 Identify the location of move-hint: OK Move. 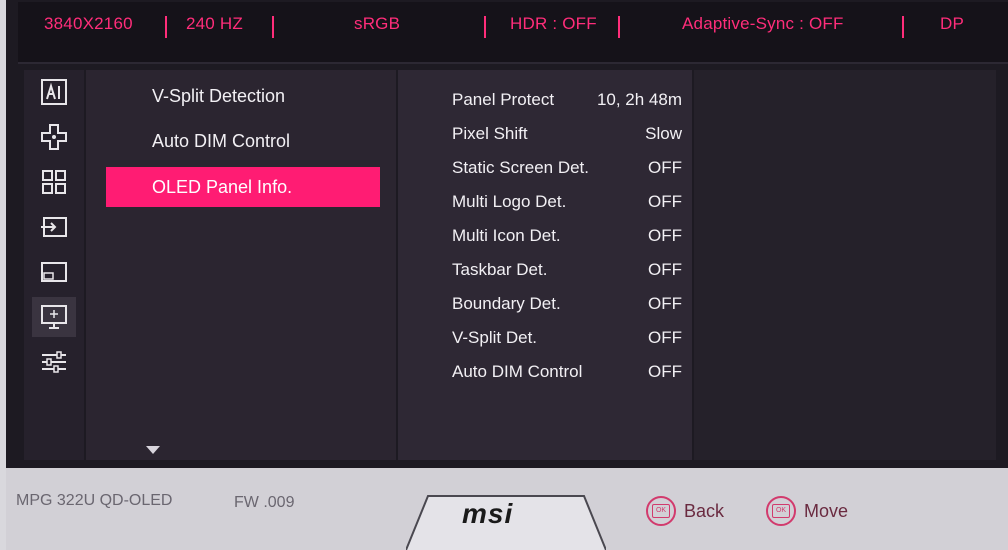
(807, 511).